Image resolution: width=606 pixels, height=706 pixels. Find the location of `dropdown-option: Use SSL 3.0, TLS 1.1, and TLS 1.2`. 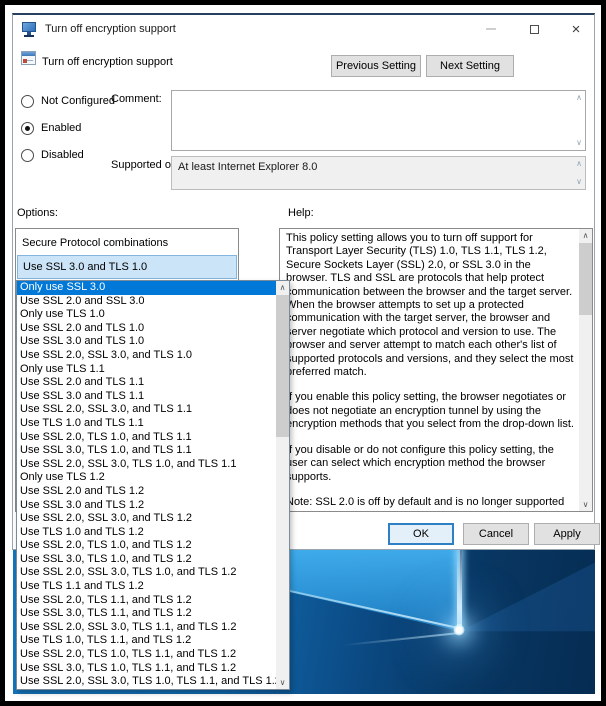

dropdown-option: Use SSL 3.0, TLS 1.1, and TLS 1.2 is located at coordinates (146, 614).